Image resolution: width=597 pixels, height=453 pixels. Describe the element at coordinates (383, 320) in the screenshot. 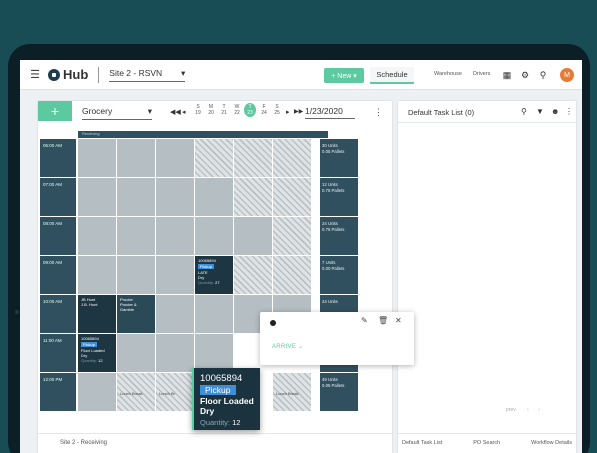

I see `delete-icon: 🗑` at that location.